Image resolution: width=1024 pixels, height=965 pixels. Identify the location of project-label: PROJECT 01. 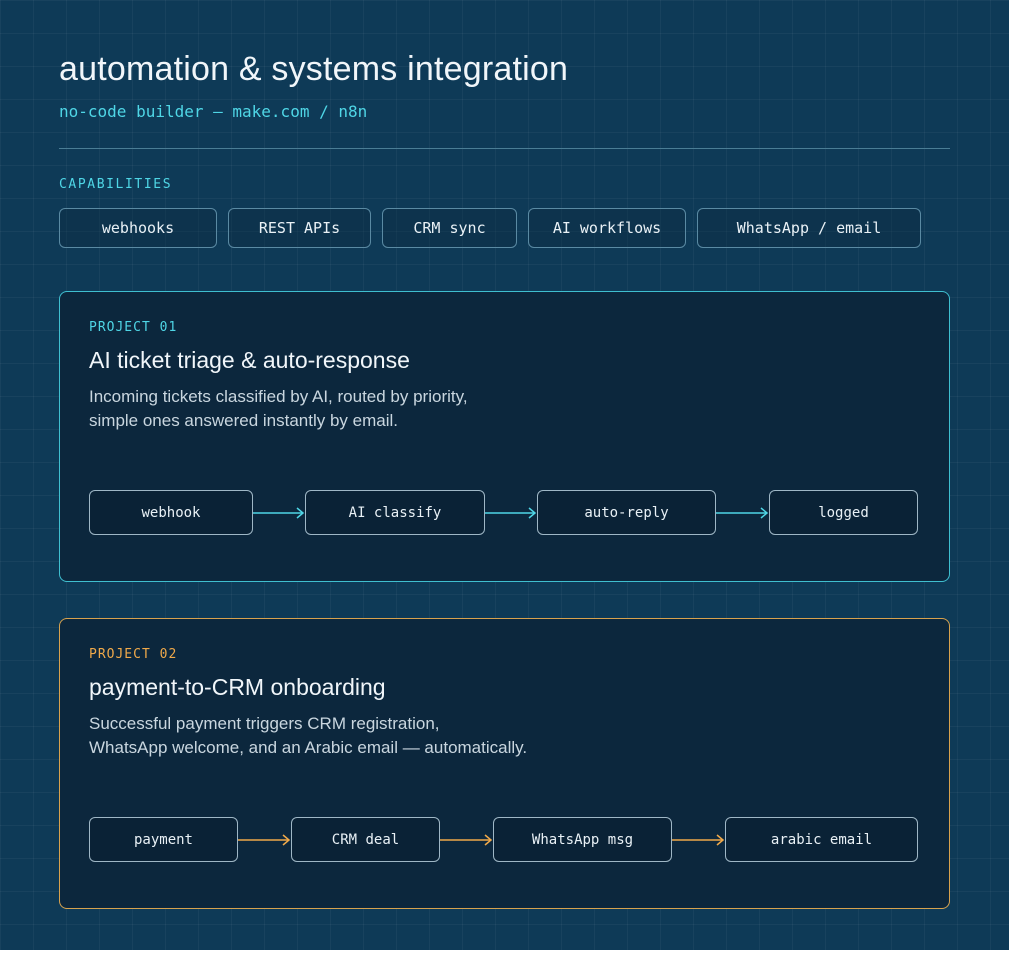
(133, 327).